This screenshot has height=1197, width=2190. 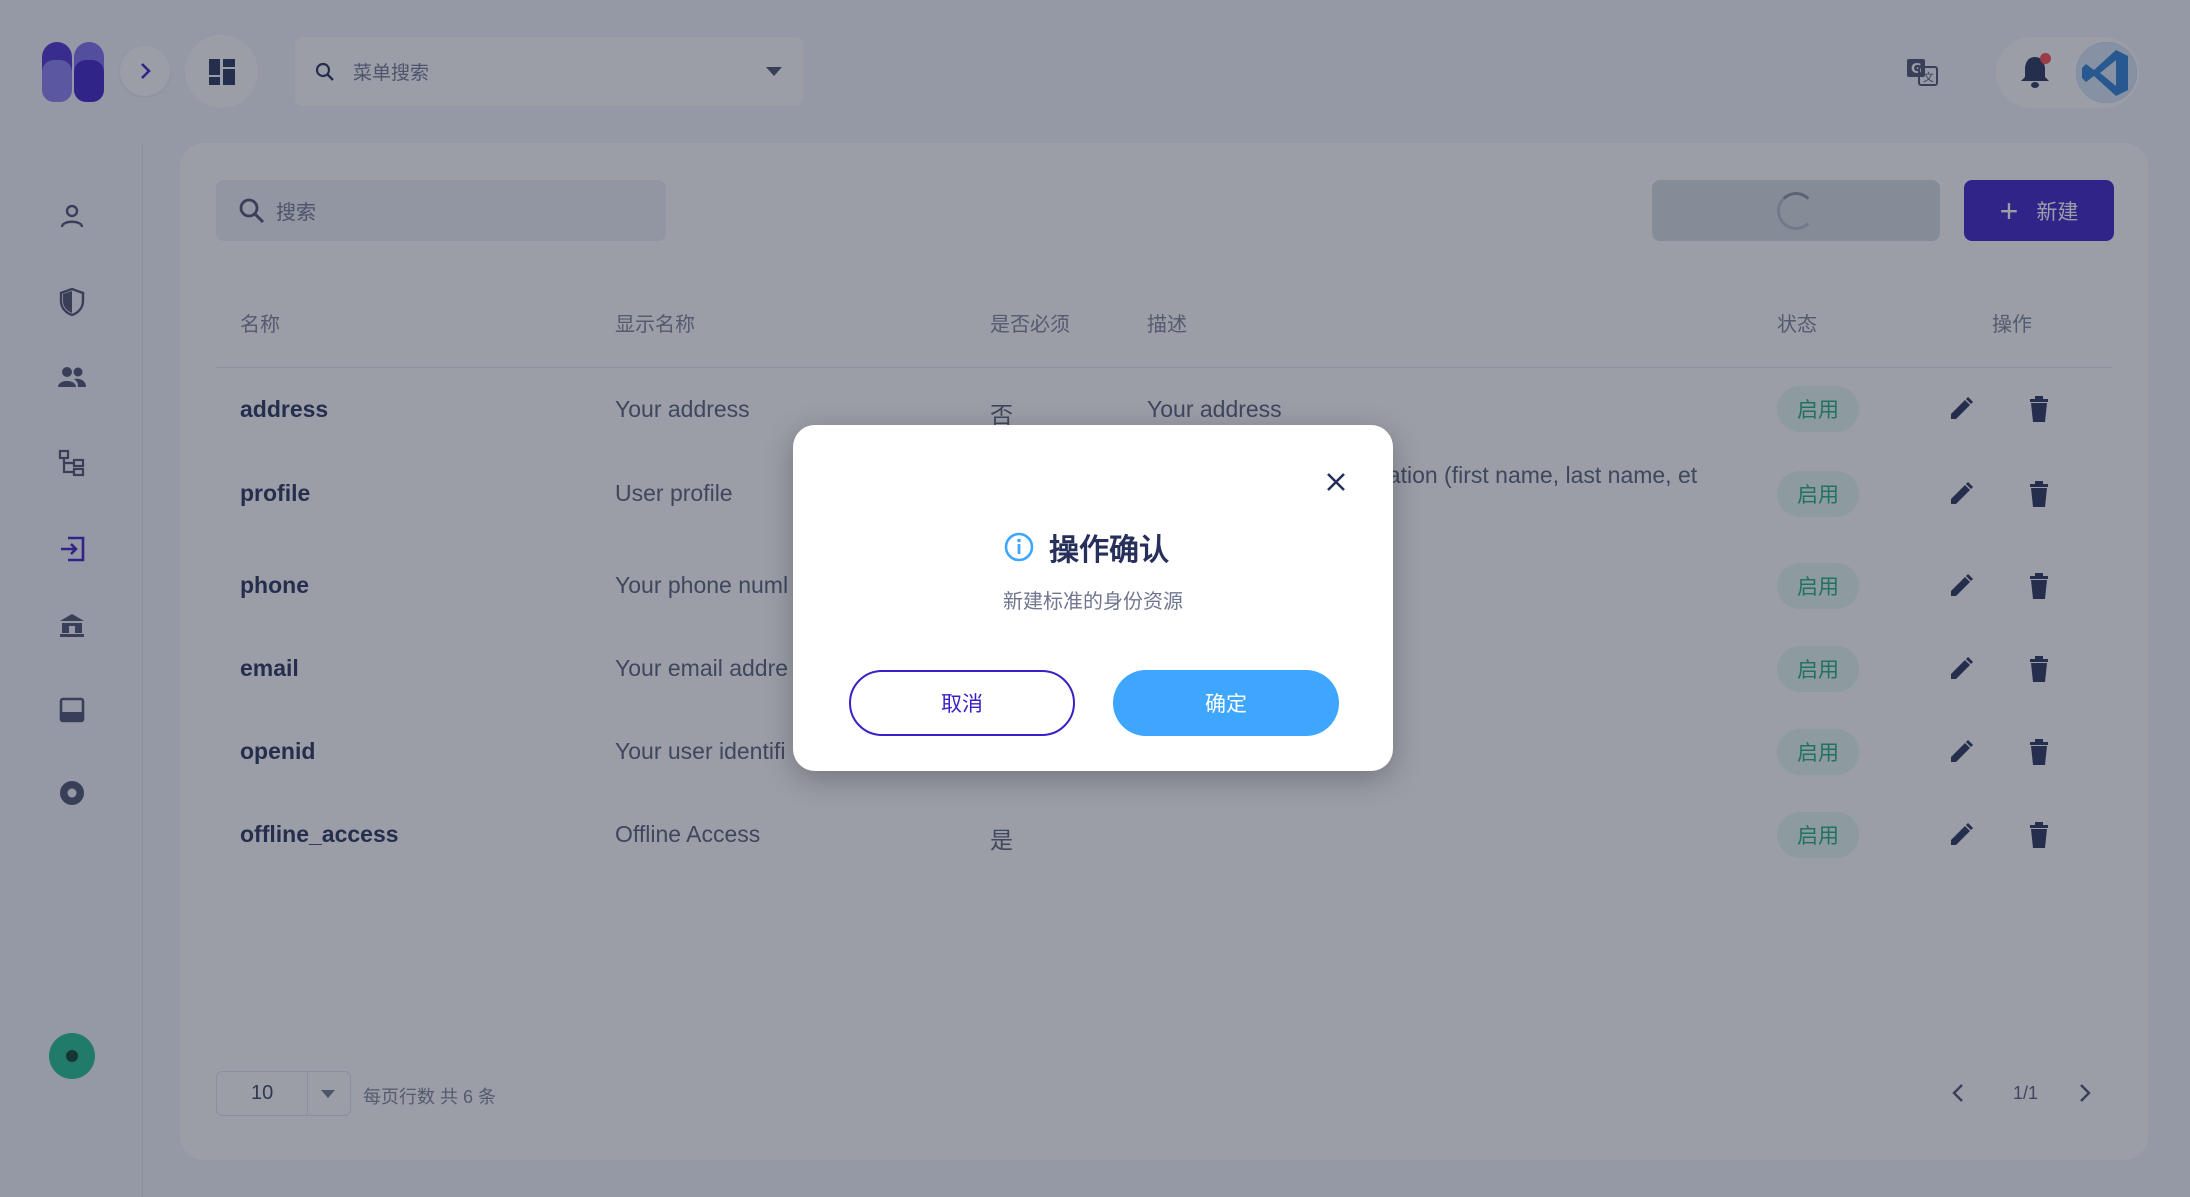 What do you see at coordinates (1226, 703) in the screenshot?
I see `confirm-button: 确定` at bounding box center [1226, 703].